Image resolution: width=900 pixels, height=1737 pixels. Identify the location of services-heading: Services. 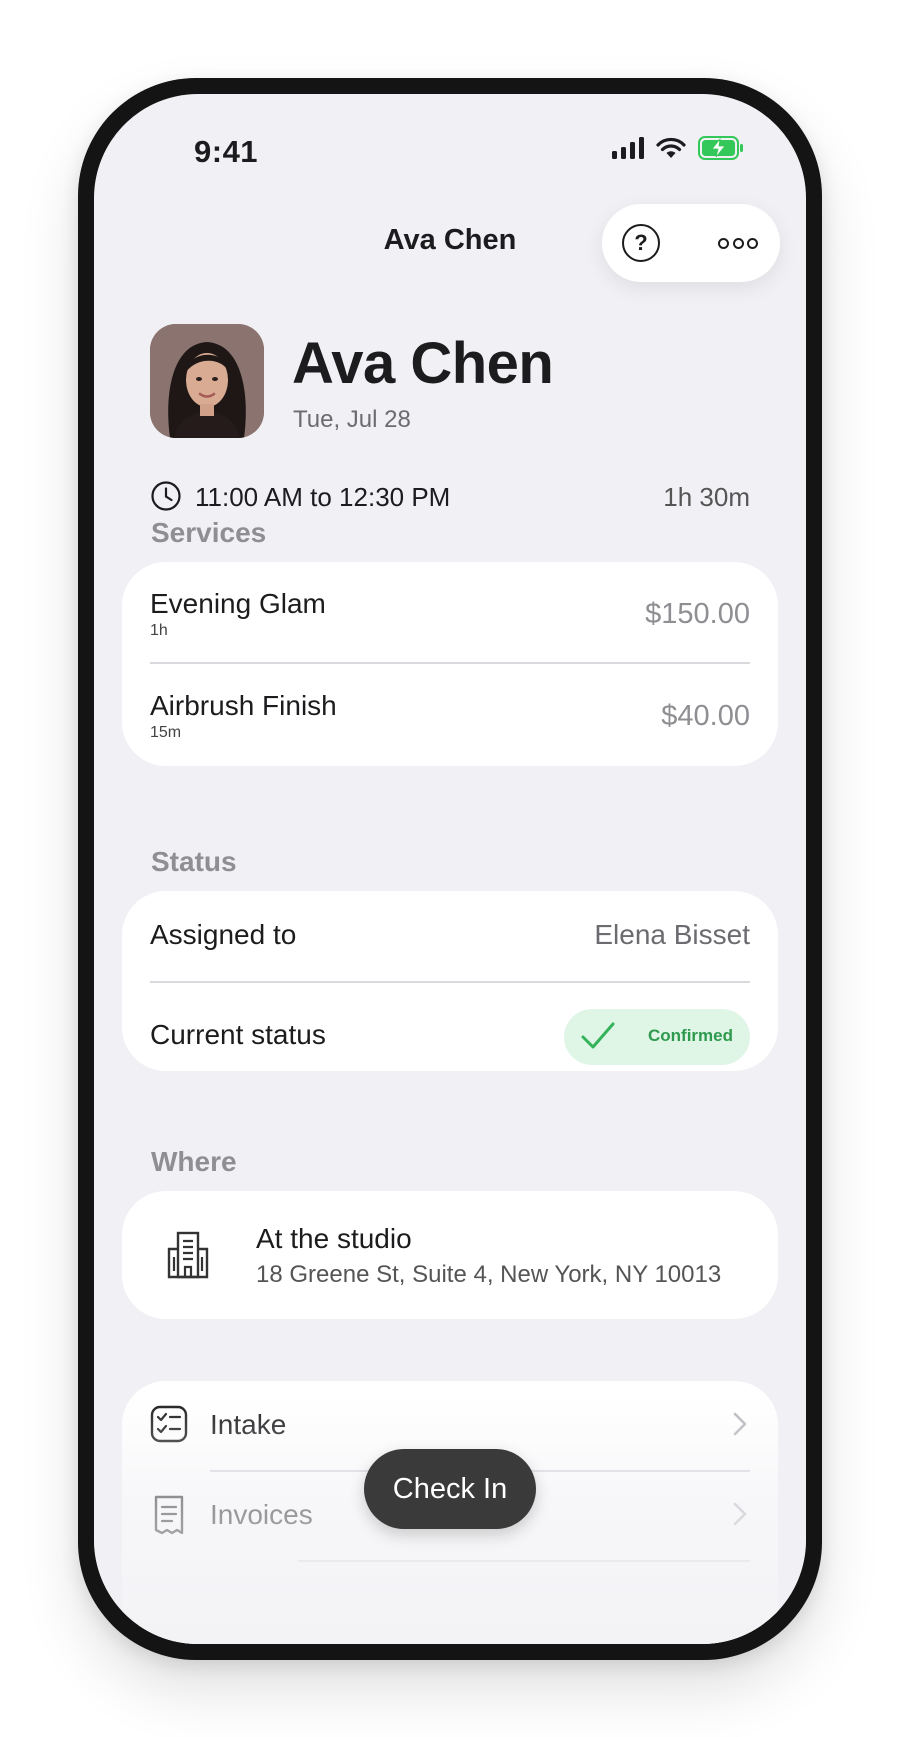
(209, 532).